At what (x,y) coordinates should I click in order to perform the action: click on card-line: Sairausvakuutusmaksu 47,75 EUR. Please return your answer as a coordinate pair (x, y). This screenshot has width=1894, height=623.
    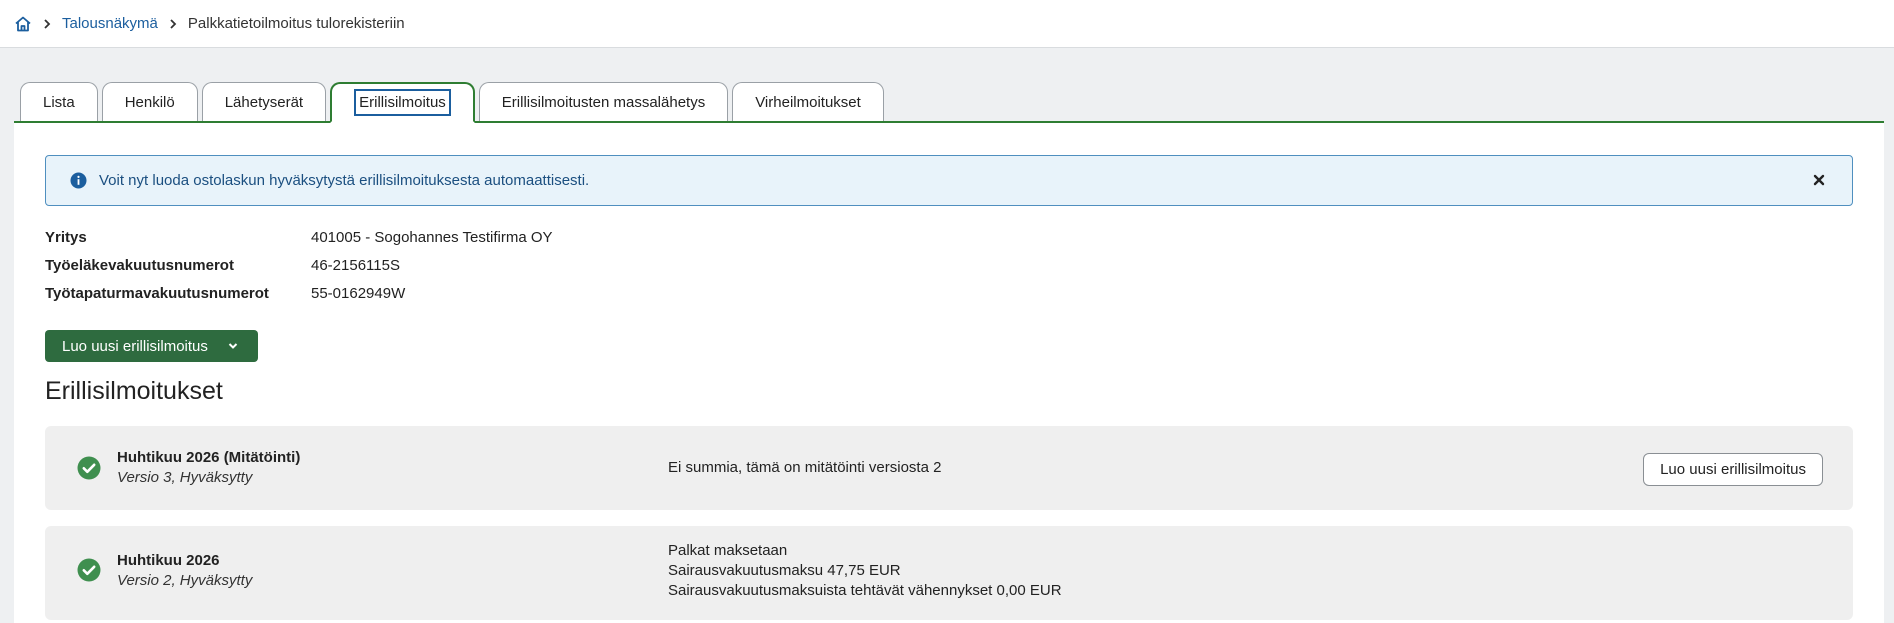
    Looking at the image, I should click on (784, 570).